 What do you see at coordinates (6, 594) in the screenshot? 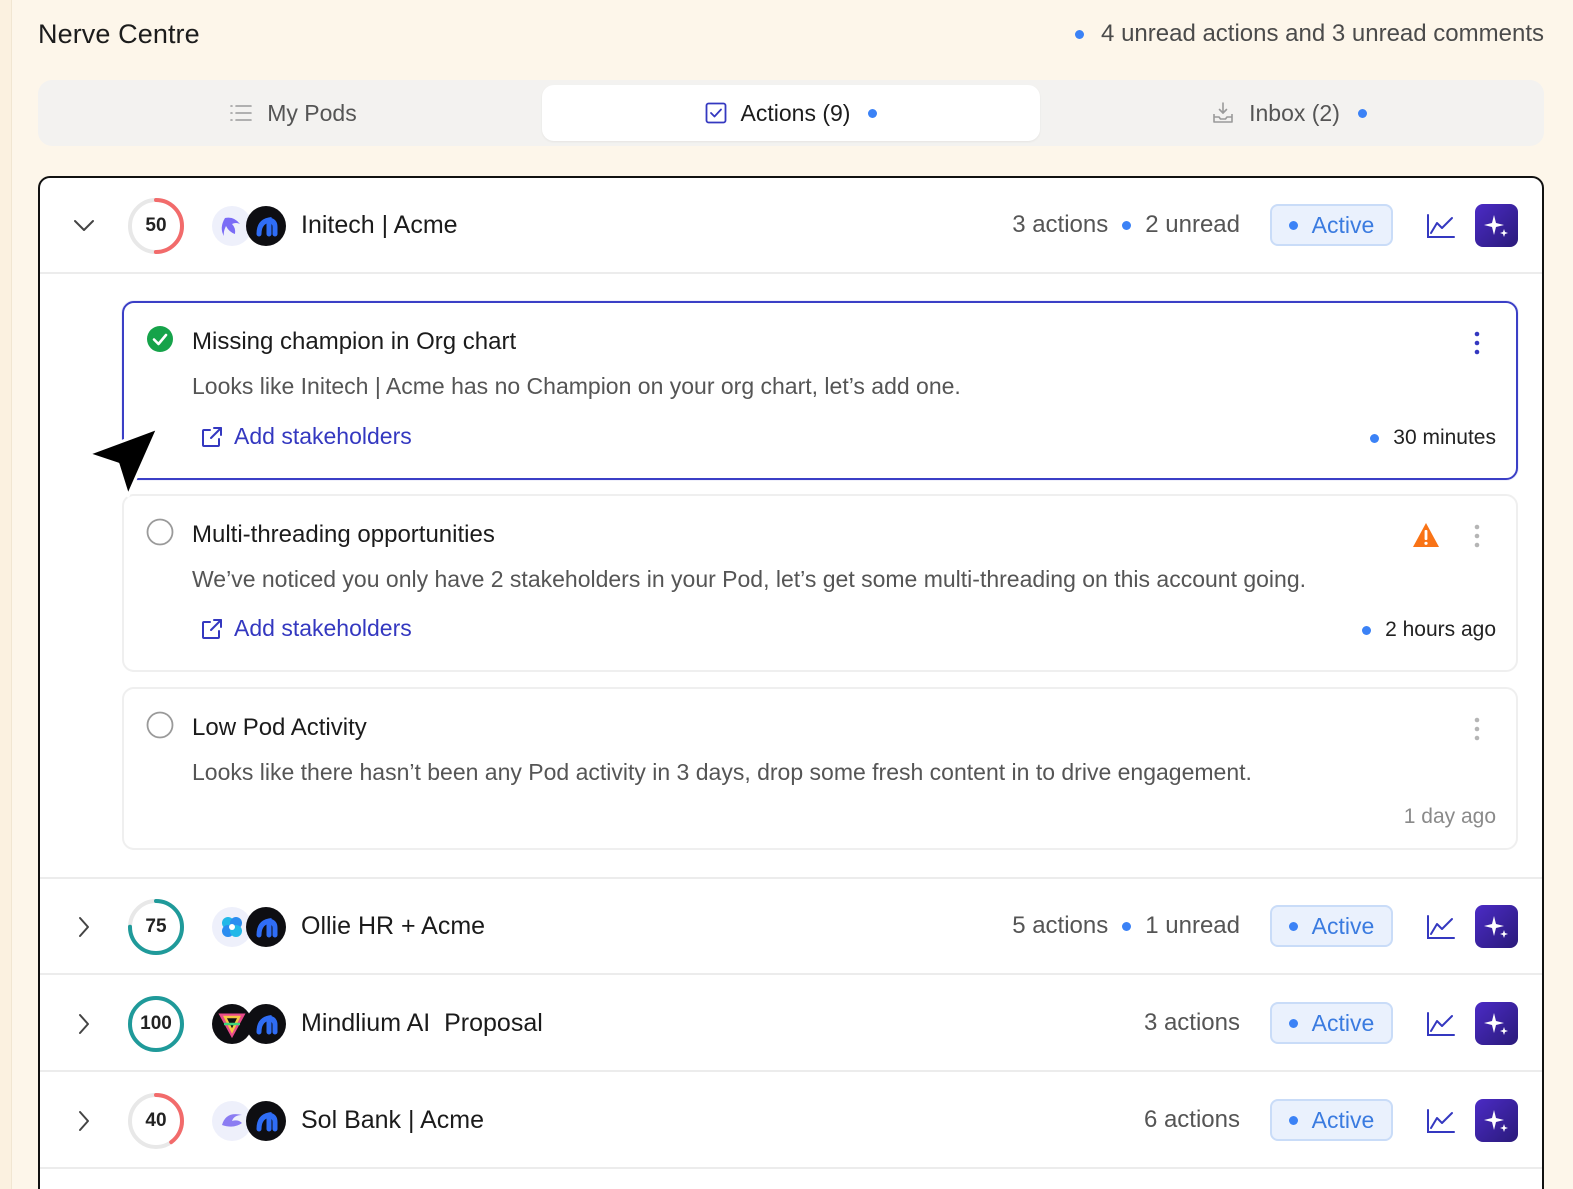
I see `left-edge` at bounding box center [6, 594].